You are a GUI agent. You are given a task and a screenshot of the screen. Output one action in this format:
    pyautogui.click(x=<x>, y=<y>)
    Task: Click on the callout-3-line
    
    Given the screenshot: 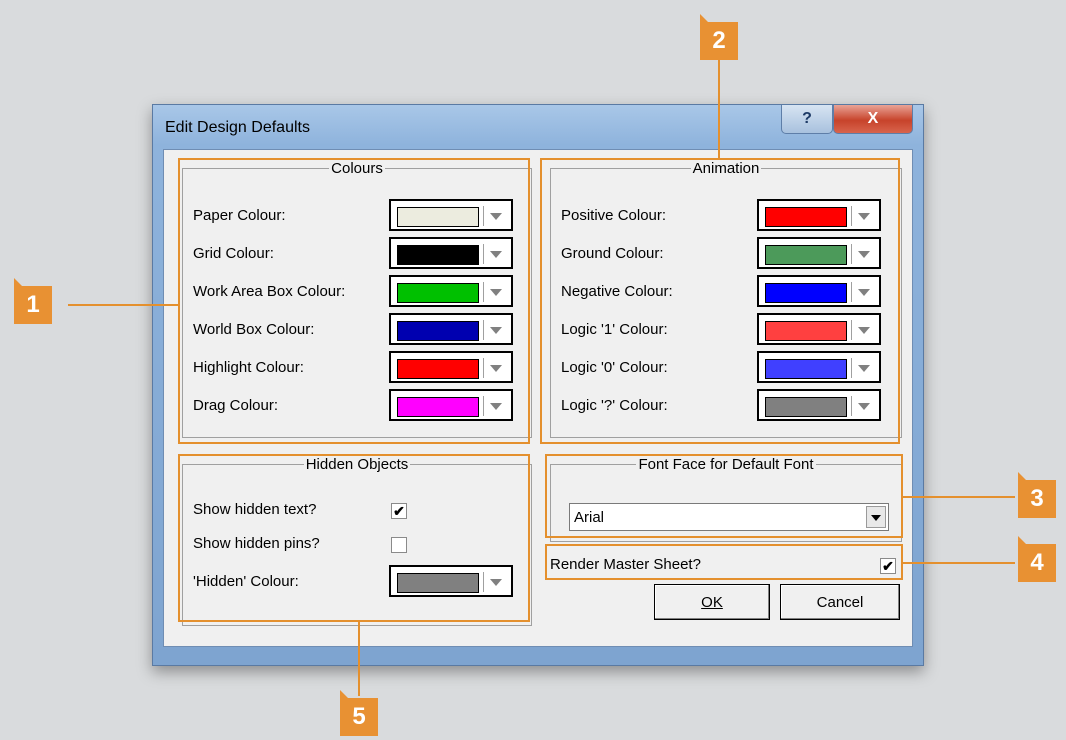 What is the action you would take?
    pyautogui.click(x=959, y=497)
    